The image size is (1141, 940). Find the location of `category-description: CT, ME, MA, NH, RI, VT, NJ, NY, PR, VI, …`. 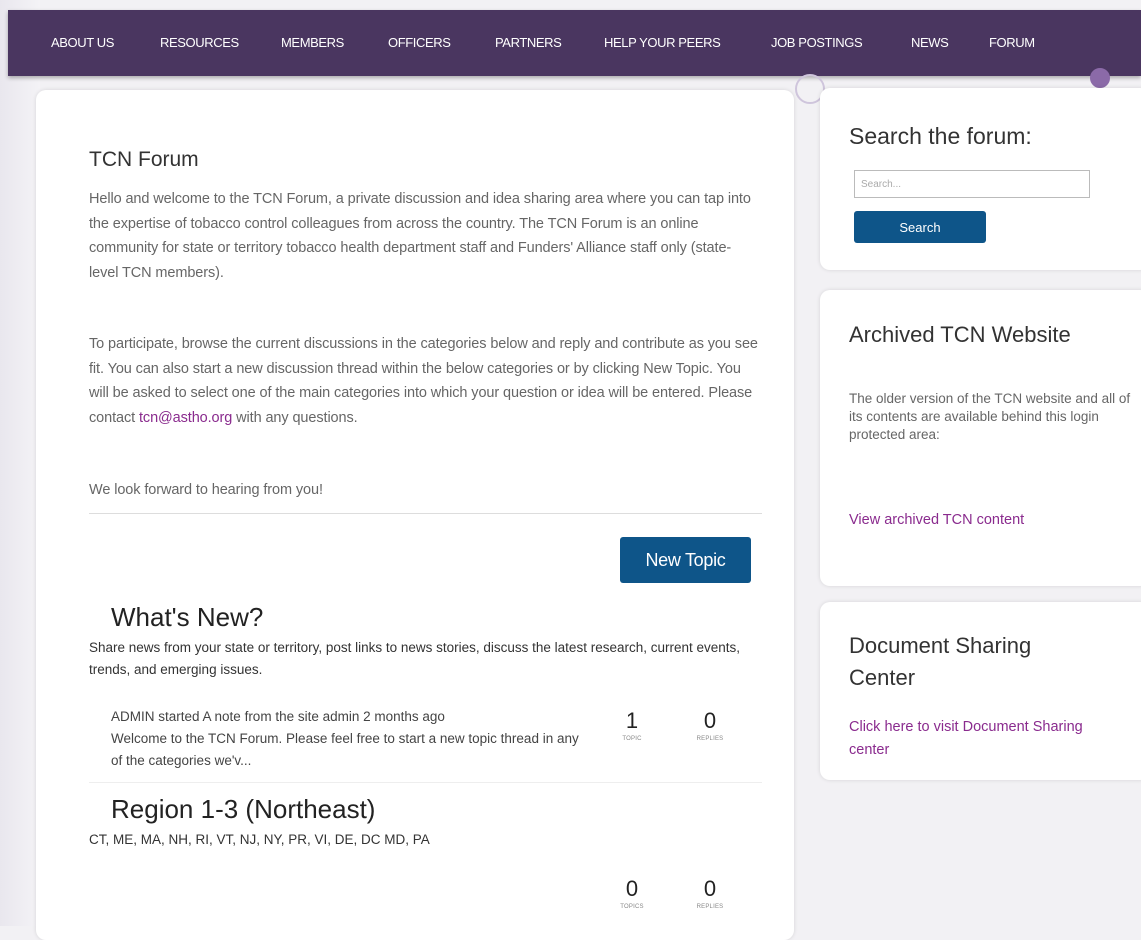

category-description: CT, ME, MA, NH, RI, VT, NJ, NY, PR, VI, … is located at coordinates (259, 839).